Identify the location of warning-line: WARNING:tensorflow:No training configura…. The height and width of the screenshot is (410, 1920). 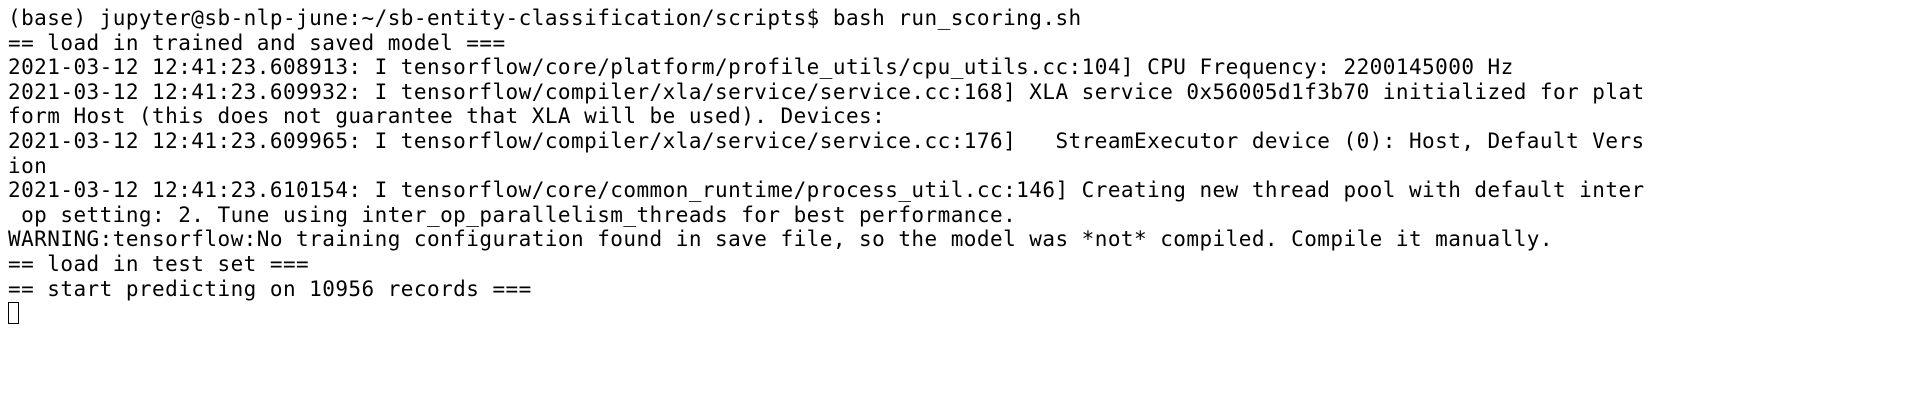
(780, 239).